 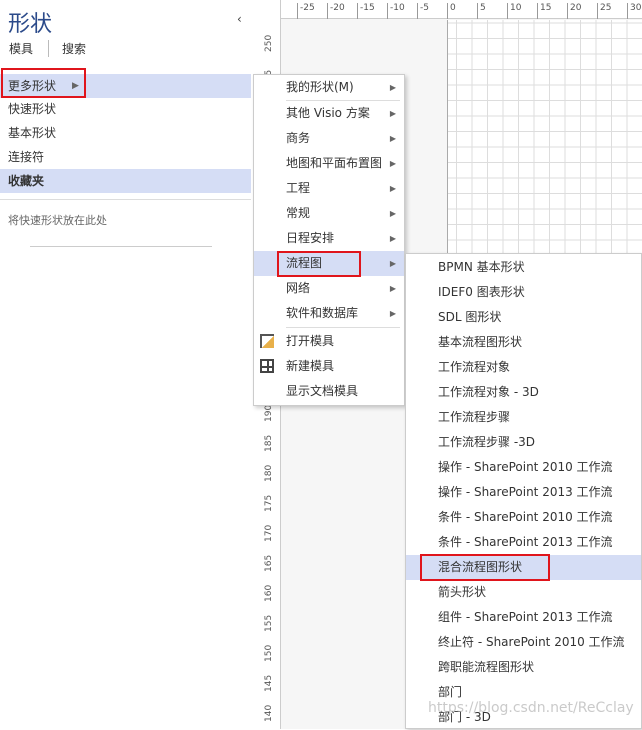 What do you see at coordinates (310, 238) in the screenshot?
I see `menu-item-label: 日程安排` at bounding box center [310, 238].